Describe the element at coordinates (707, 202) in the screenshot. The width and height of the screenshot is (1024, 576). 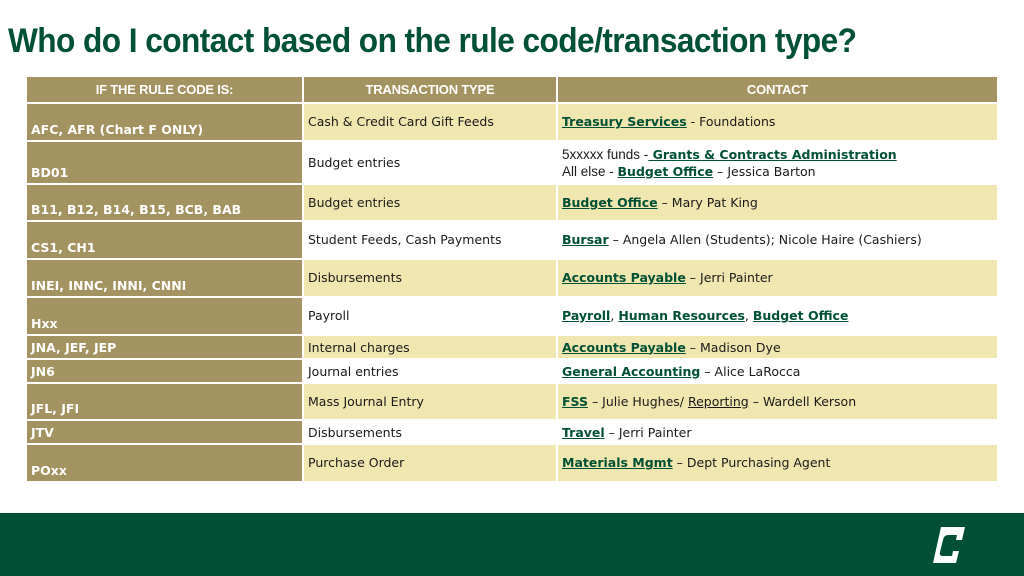
I see `contact-detail: – Mary Pat King` at that location.